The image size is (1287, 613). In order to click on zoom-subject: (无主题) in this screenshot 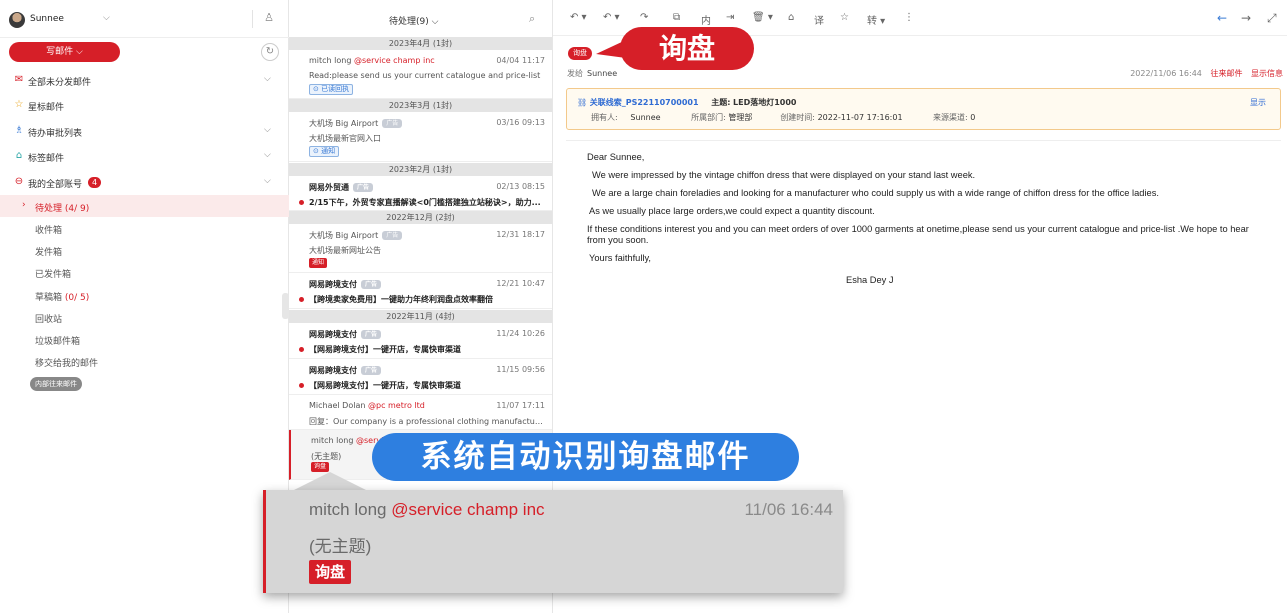, I will do `click(340, 546)`.